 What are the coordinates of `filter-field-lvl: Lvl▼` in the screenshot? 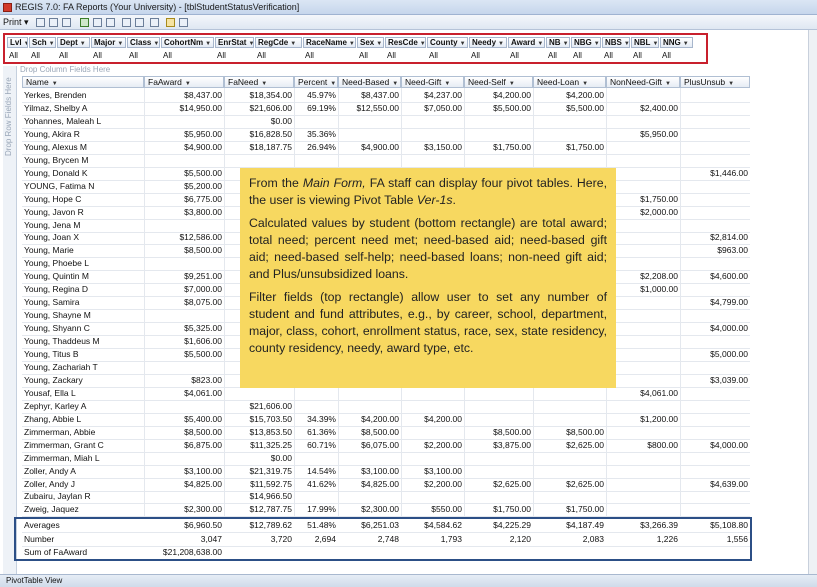 It's located at (17, 42).